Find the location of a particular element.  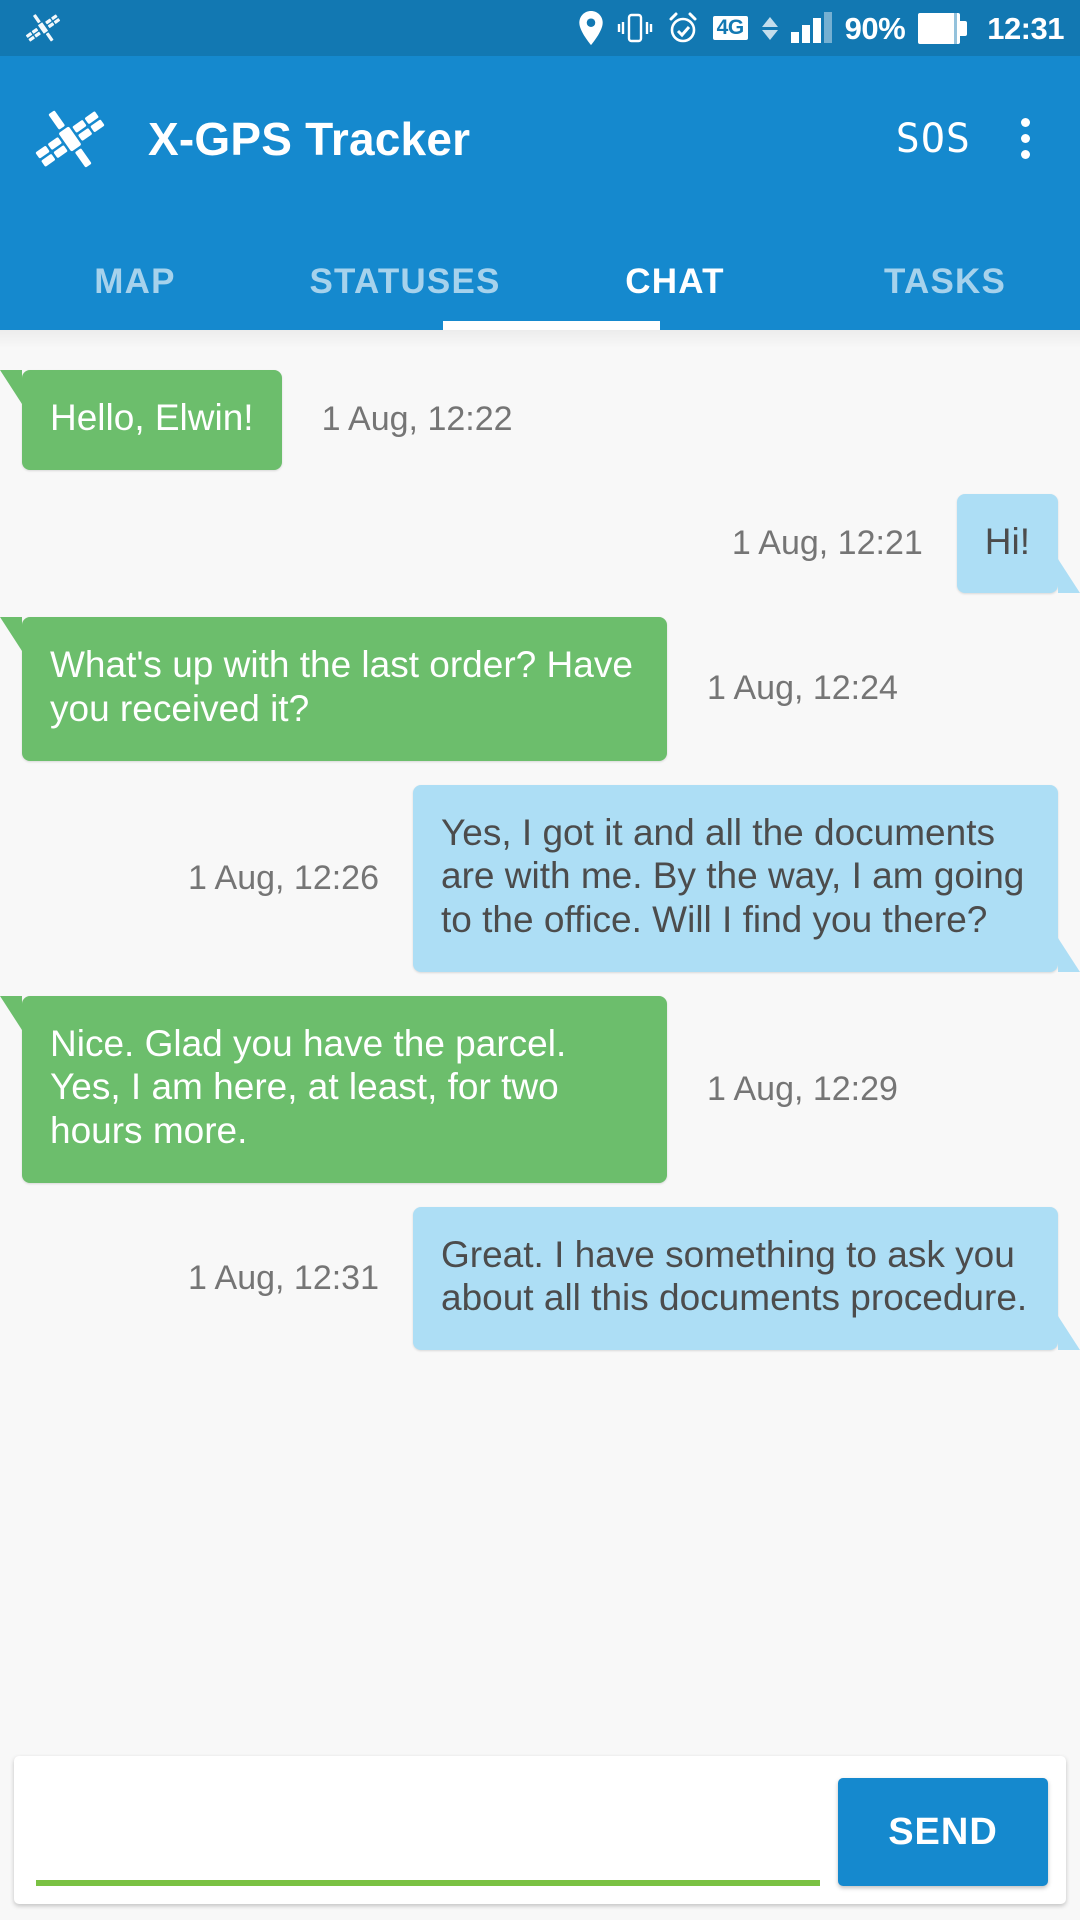

input-underline is located at coordinates (428, 1883).